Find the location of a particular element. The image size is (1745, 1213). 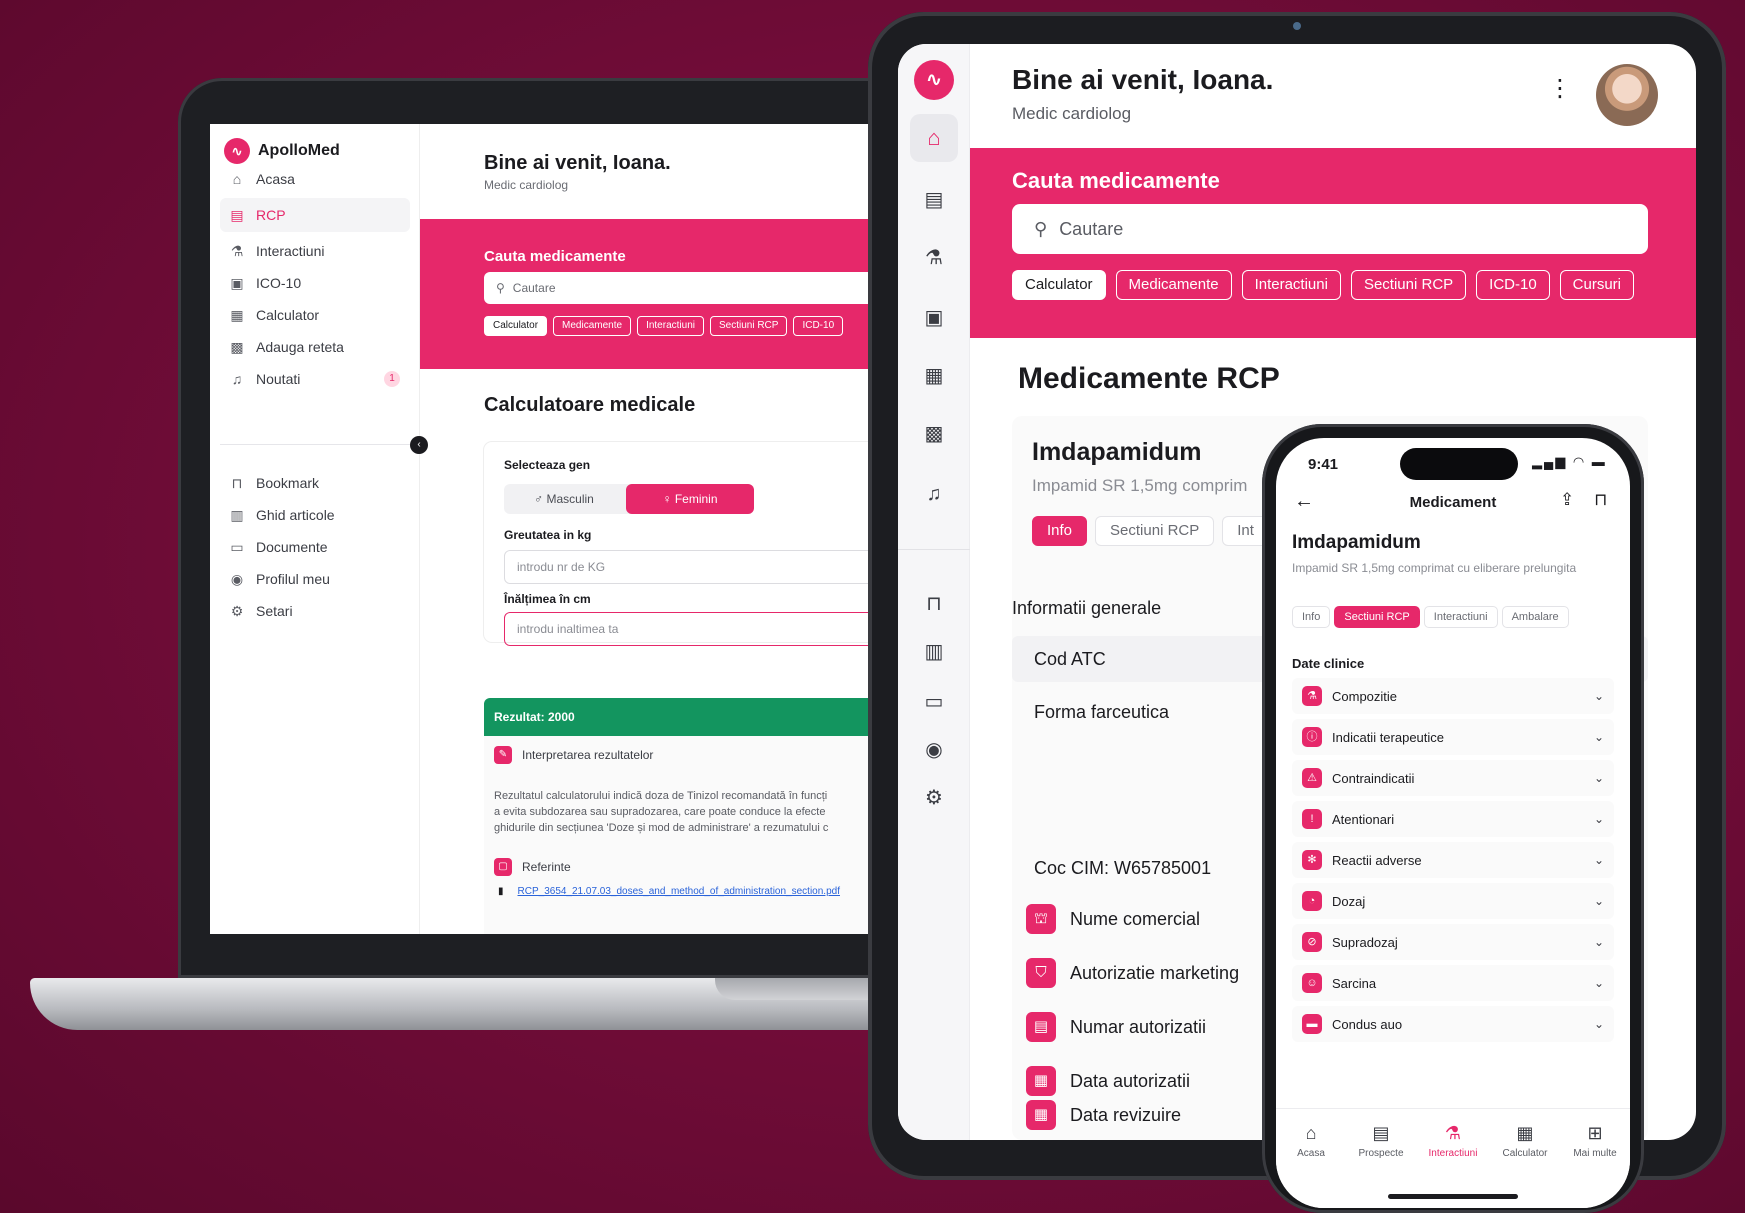

row-reactii-adverse: ✻ Reactii adverse ⌄ is located at coordinates (1453, 860).